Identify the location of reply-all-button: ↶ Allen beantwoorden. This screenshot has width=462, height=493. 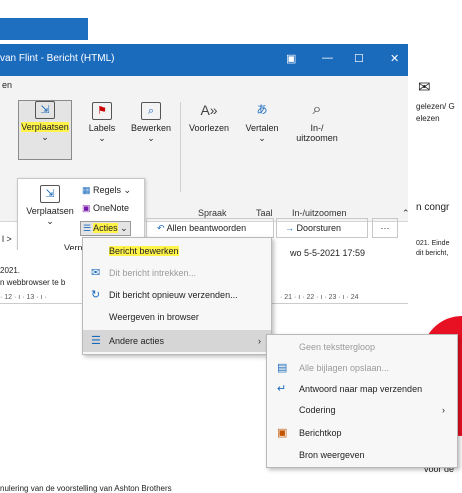
(210, 228).